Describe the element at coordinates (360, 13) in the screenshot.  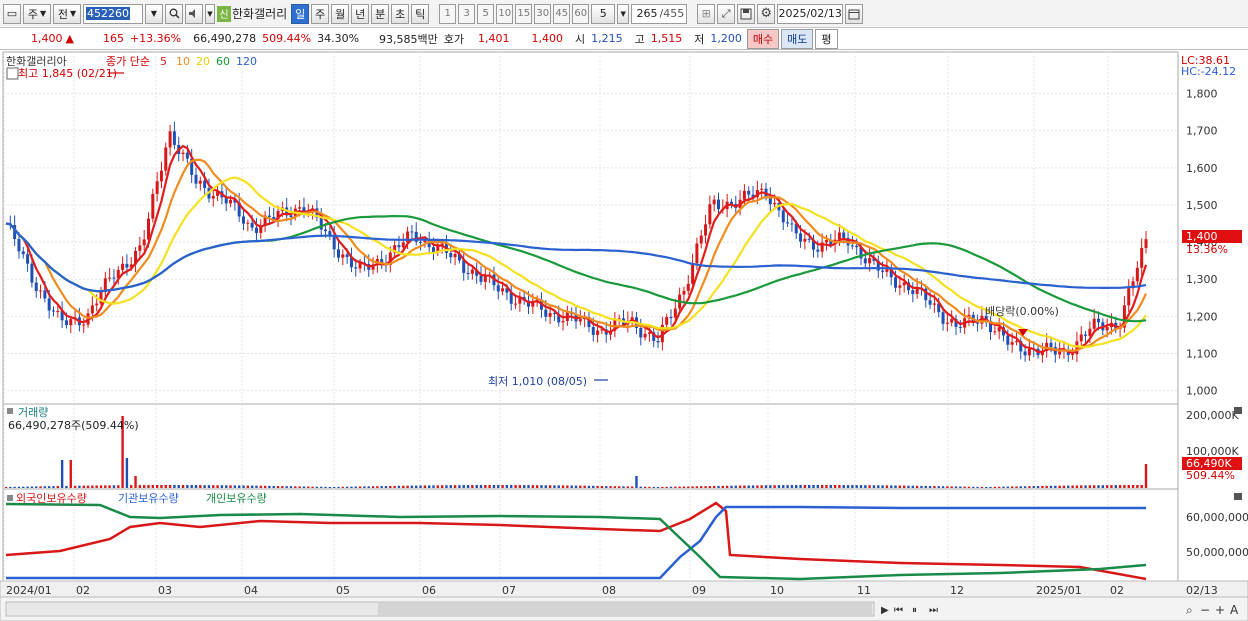
I see `period-button: 년` at that location.